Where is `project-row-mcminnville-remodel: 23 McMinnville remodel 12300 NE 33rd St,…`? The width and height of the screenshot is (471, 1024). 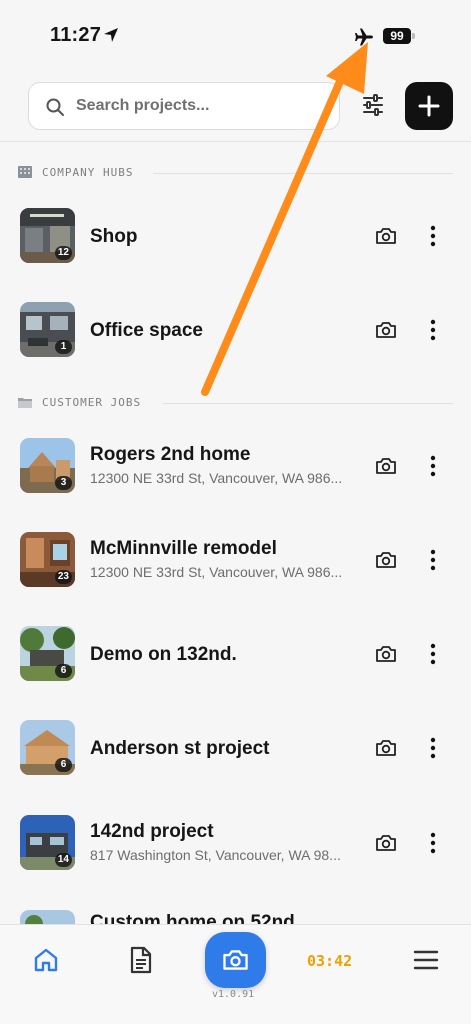
project-row-mcminnville-remodel: 23 McMinnville remodel 12300 NE 33rd St,… is located at coordinates (235, 560).